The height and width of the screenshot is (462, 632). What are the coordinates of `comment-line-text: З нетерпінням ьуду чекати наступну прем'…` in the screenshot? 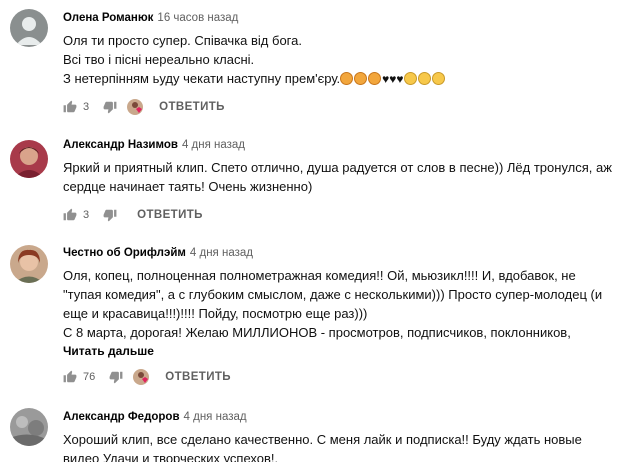 It's located at (202, 78).